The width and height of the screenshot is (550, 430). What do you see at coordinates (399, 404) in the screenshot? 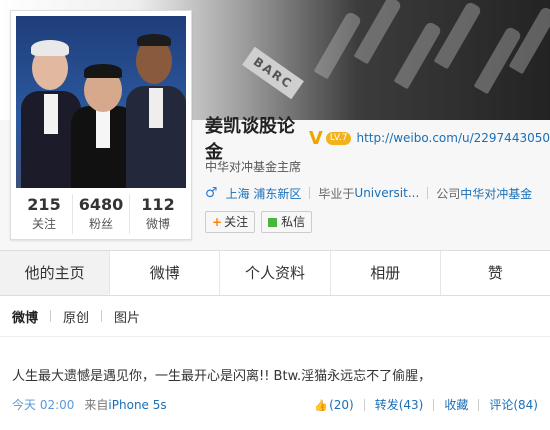
I see `repost-button: 转发(43)` at bounding box center [399, 404].